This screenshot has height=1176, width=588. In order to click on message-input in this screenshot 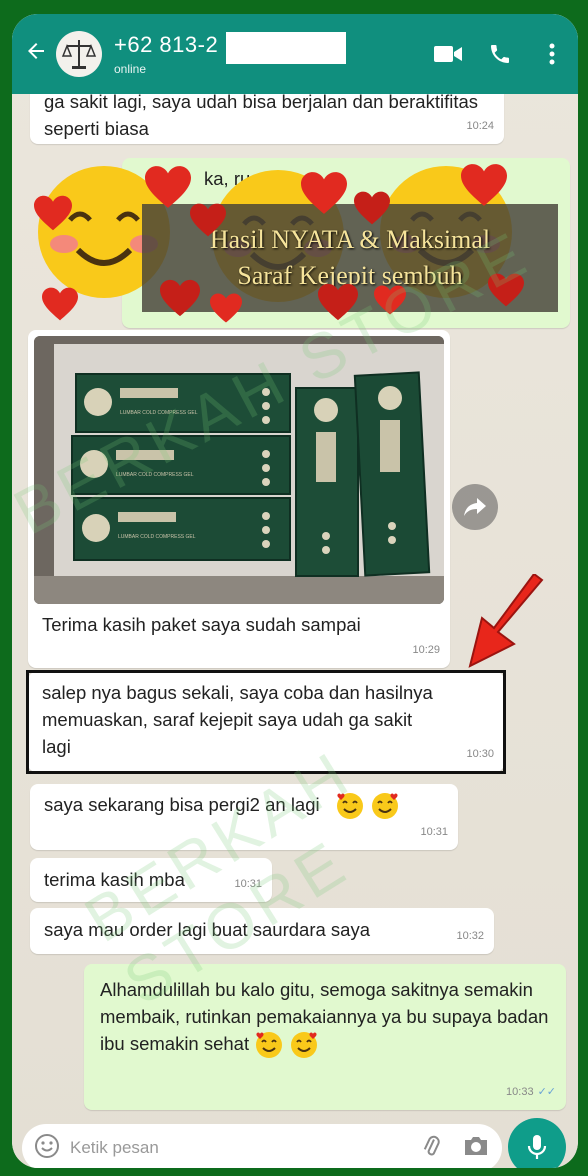, I will do `click(245, 1148)`.